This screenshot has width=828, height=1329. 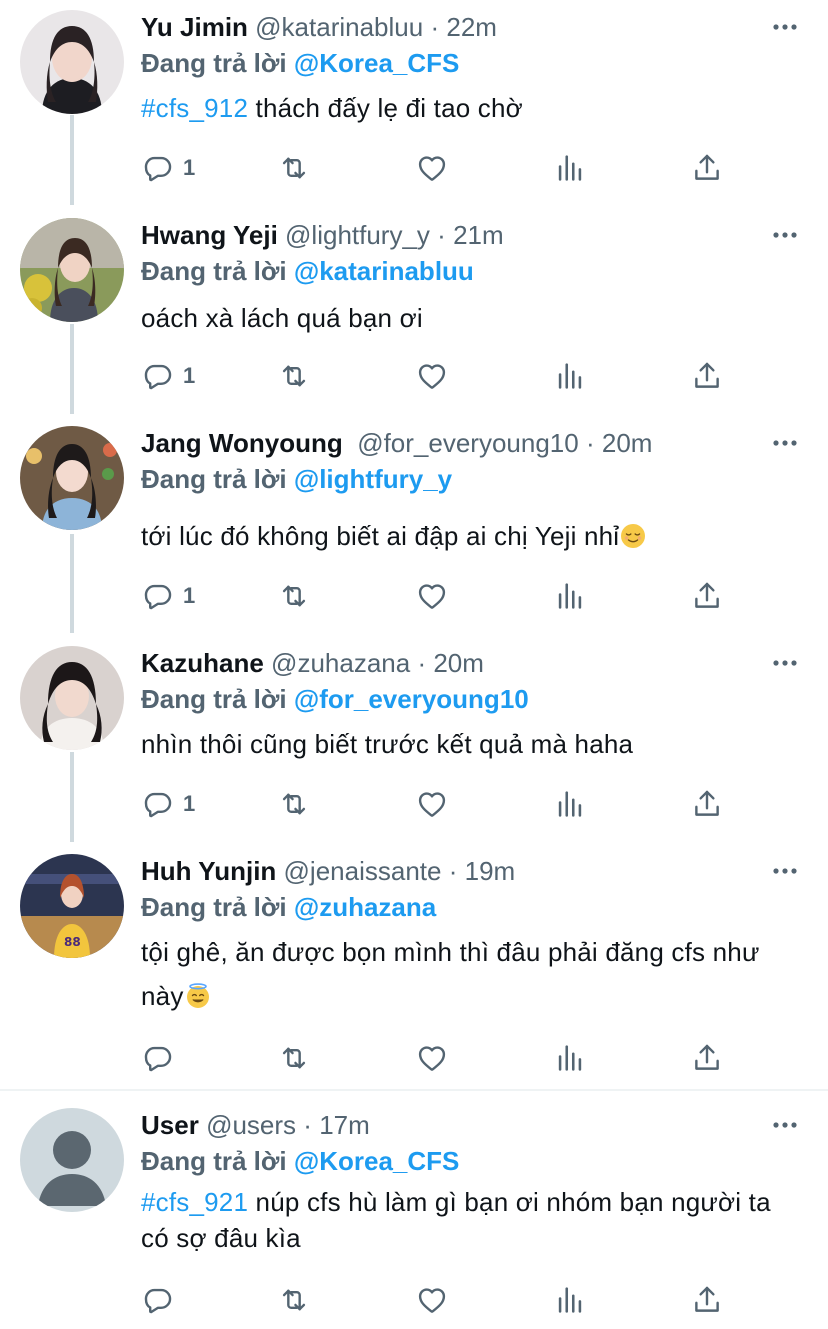 What do you see at coordinates (288, 907) in the screenshot?
I see `replying-to: Đang trả lời @zuhazana` at bounding box center [288, 907].